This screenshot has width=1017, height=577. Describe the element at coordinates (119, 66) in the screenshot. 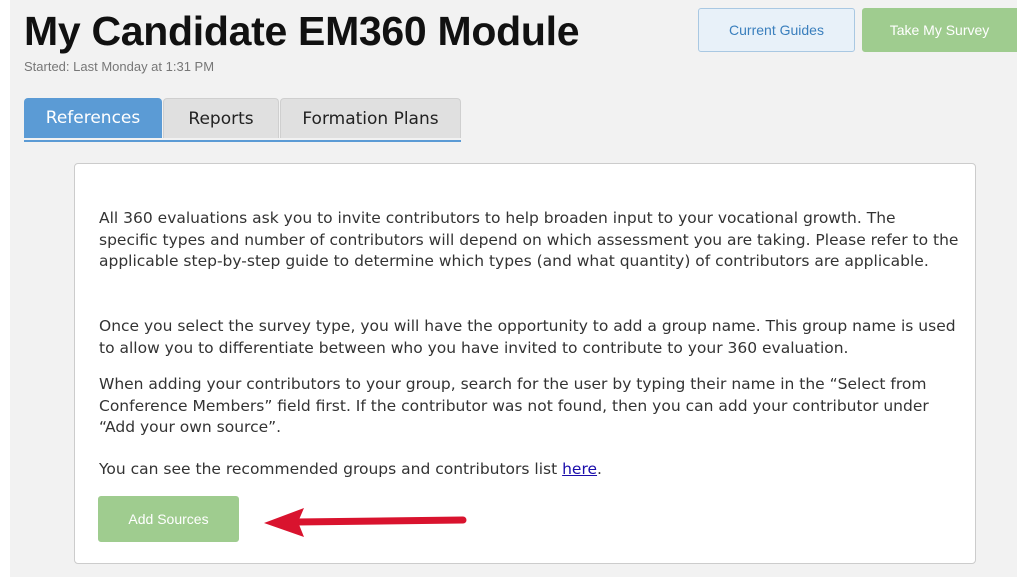

I see `started-timestamp: Started: Last Monday at 1:31 PM` at that location.